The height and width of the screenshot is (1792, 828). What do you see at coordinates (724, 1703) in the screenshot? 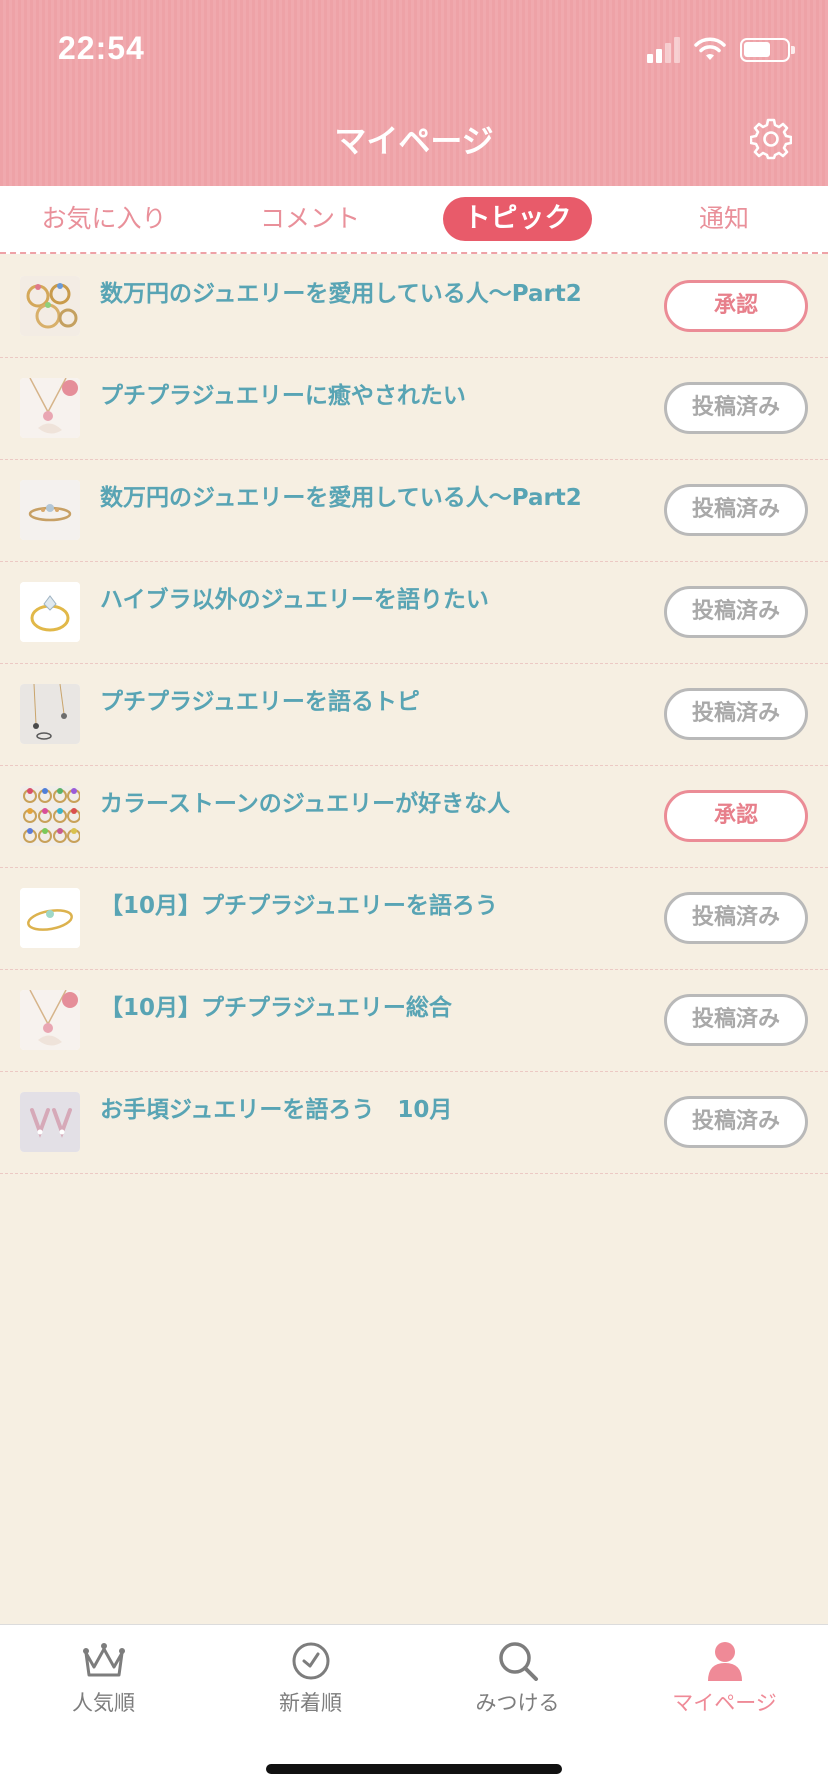
I see `nav-label: マイページ` at bounding box center [724, 1703].